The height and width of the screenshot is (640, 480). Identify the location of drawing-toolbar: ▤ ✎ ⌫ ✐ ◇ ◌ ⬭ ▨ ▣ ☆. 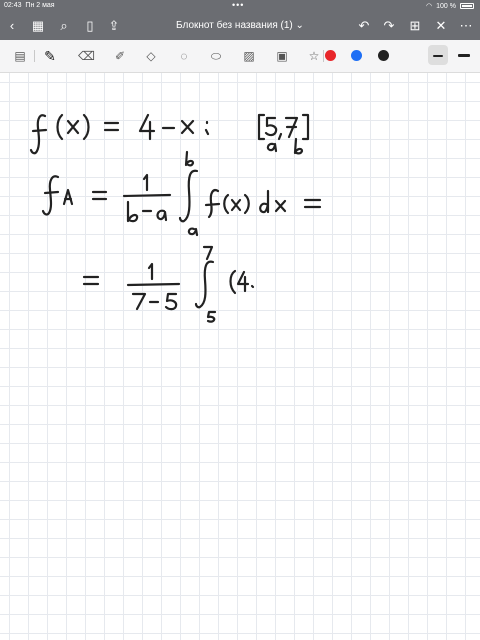
(240, 56).